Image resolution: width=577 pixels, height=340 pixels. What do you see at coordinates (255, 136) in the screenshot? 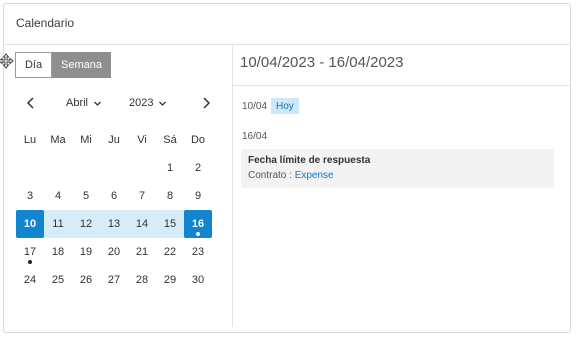
I see `event-date: 16/04` at bounding box center [255, 136].